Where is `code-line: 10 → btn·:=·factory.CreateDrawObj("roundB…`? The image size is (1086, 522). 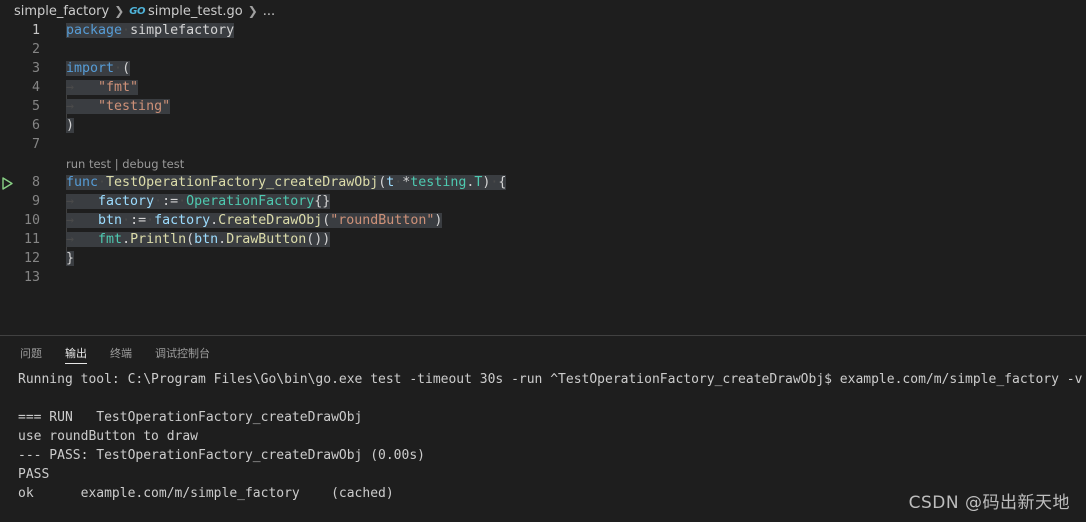 code-line: 10 → btn·:=·factory.CreateDrawObj("roundB… is located at coordinates (543, 220).